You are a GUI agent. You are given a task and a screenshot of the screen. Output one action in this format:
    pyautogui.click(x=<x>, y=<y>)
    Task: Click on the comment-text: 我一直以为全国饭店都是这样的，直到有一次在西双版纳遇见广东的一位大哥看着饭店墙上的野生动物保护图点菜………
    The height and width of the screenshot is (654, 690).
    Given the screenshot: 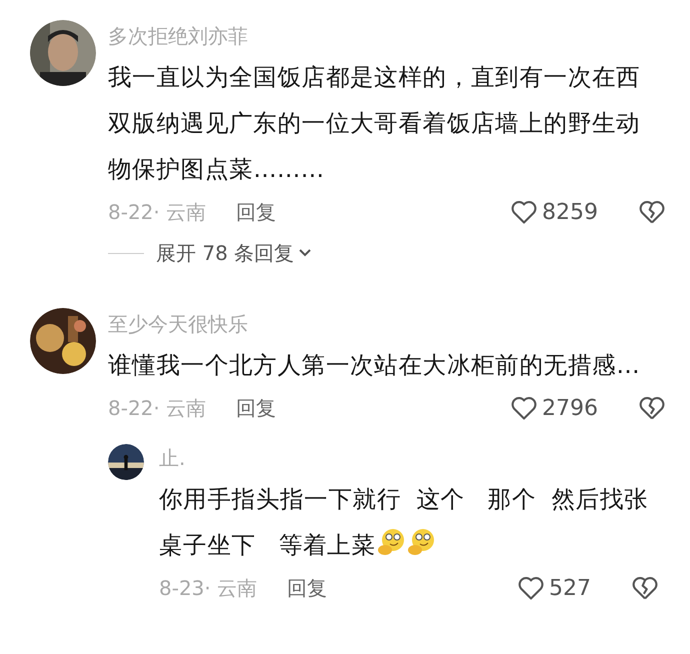 What is the action you would take?
    pyautogui.click(x=375, y=123)
    